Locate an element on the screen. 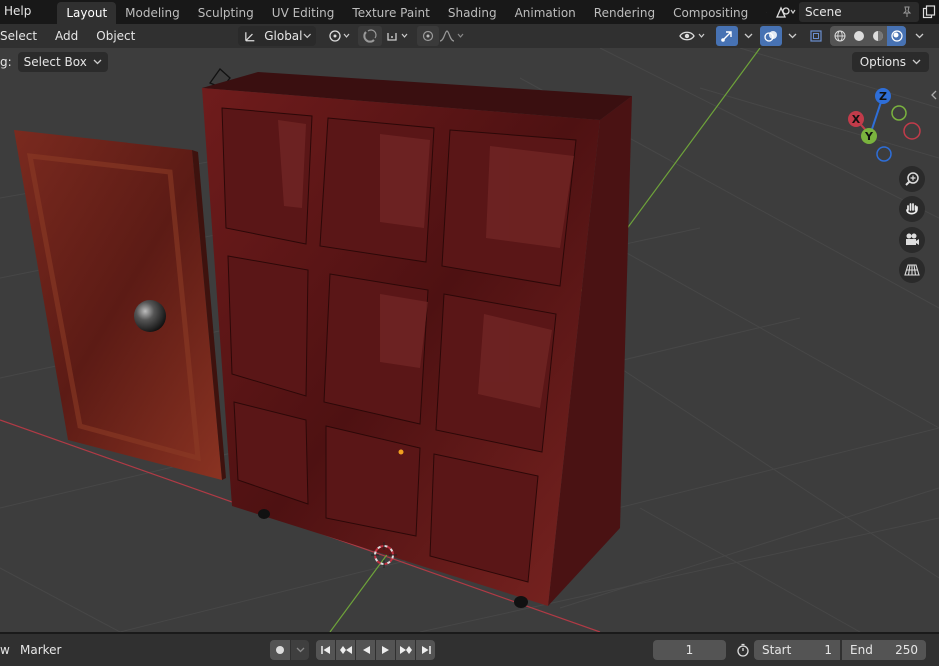 The width and height of the screenshot is (939, 666). add-menu: Add is located at coordinates (66, 36).